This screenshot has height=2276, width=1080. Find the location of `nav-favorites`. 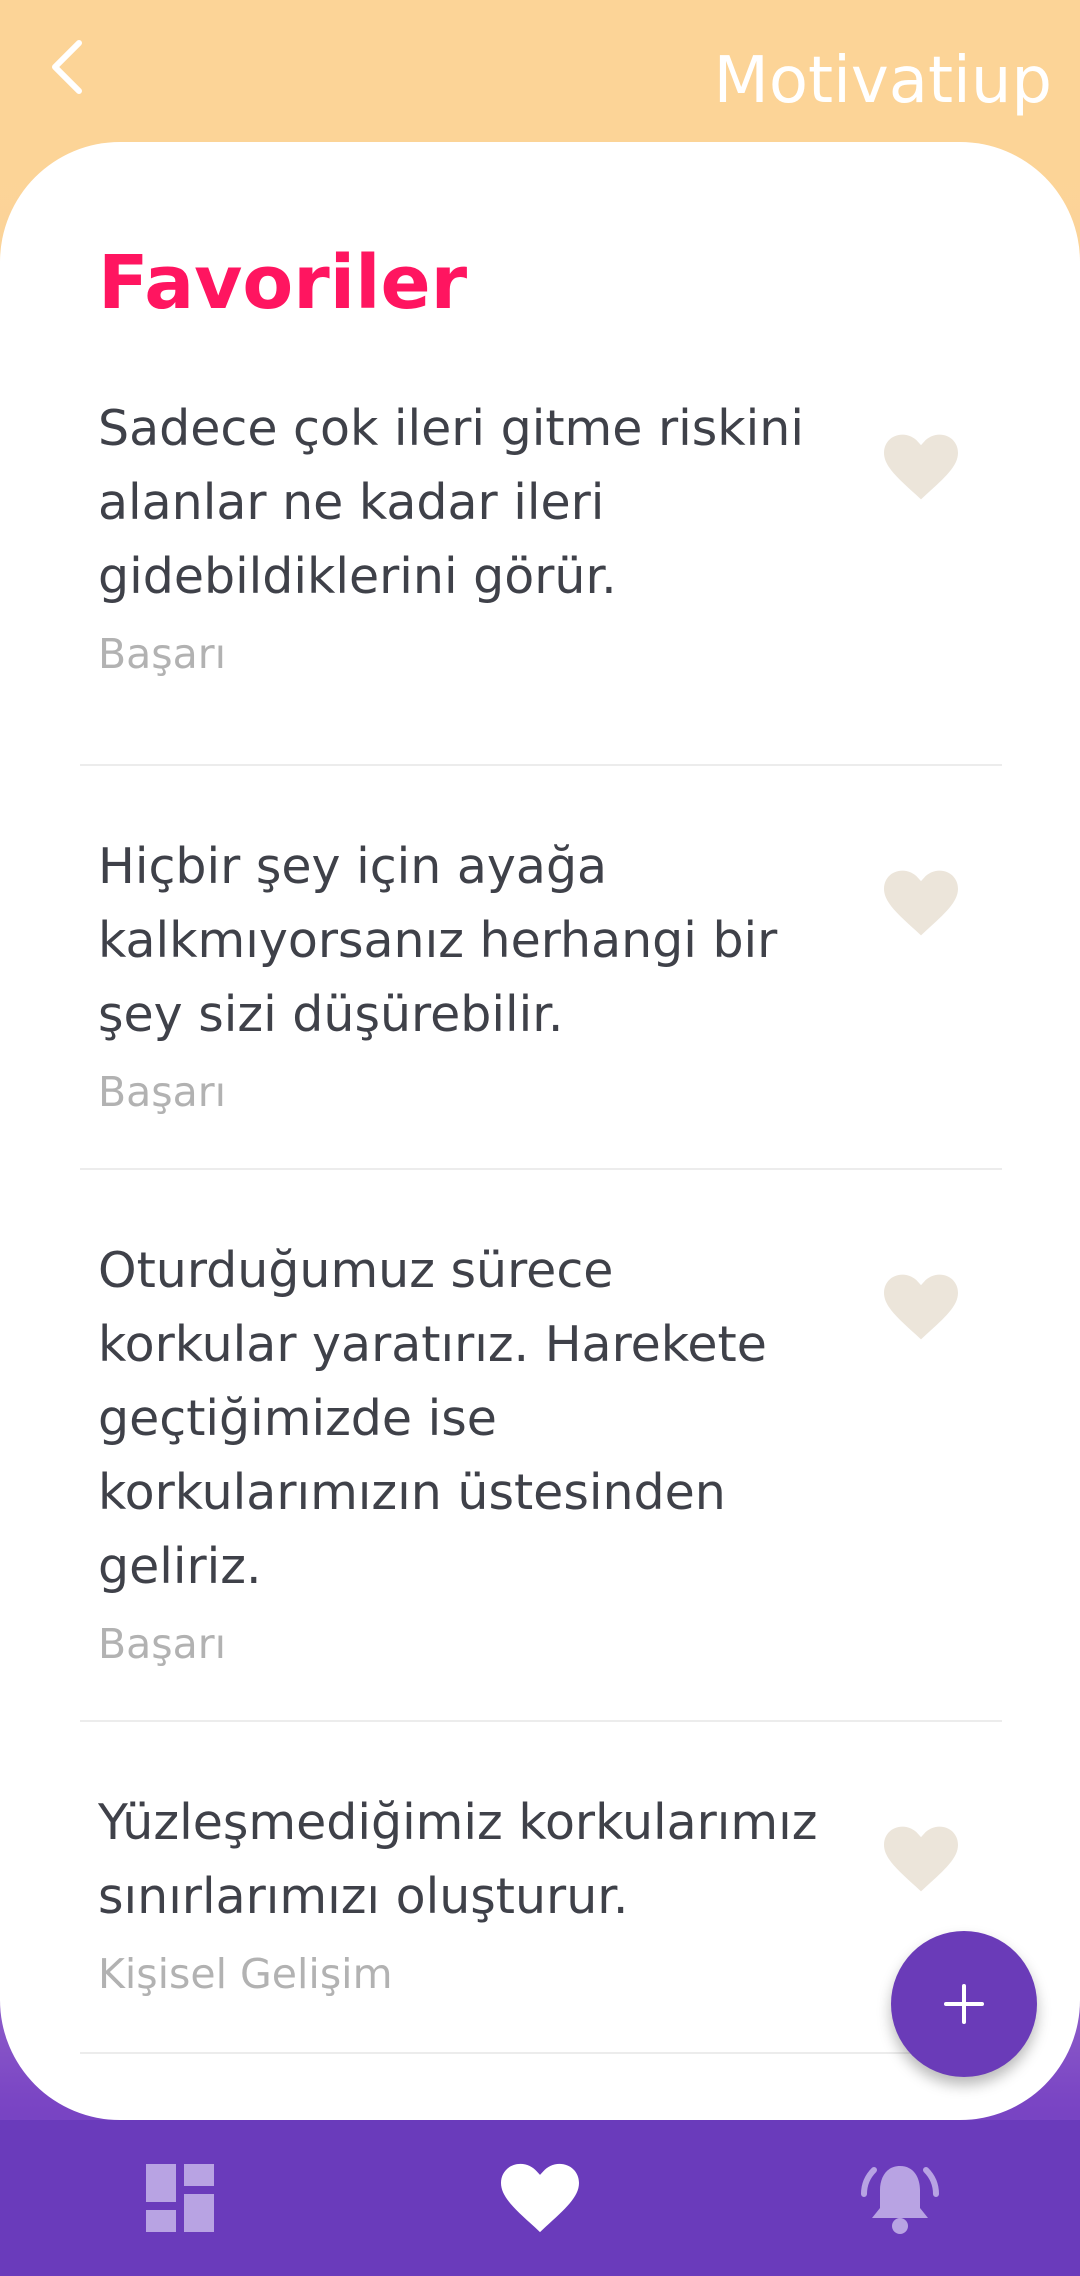

nav-favorites is located at coordinates (540, 2198).